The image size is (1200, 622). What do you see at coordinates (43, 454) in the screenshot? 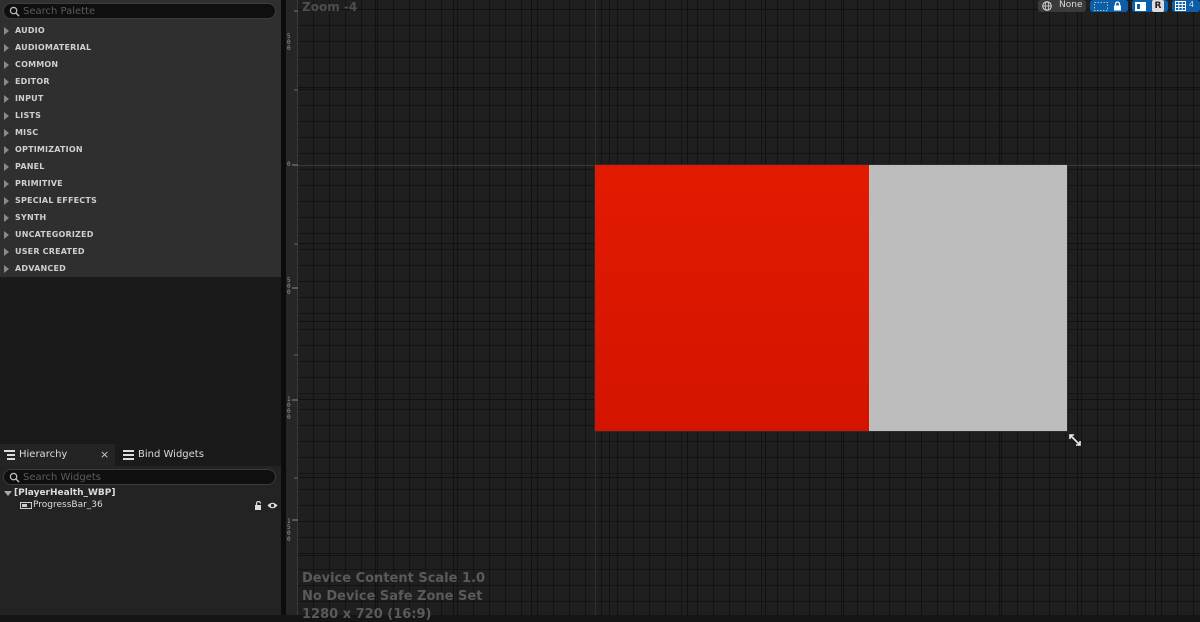
I see `tab-hierarchy-label: Hierarchy` at bounding box center [43, 454].